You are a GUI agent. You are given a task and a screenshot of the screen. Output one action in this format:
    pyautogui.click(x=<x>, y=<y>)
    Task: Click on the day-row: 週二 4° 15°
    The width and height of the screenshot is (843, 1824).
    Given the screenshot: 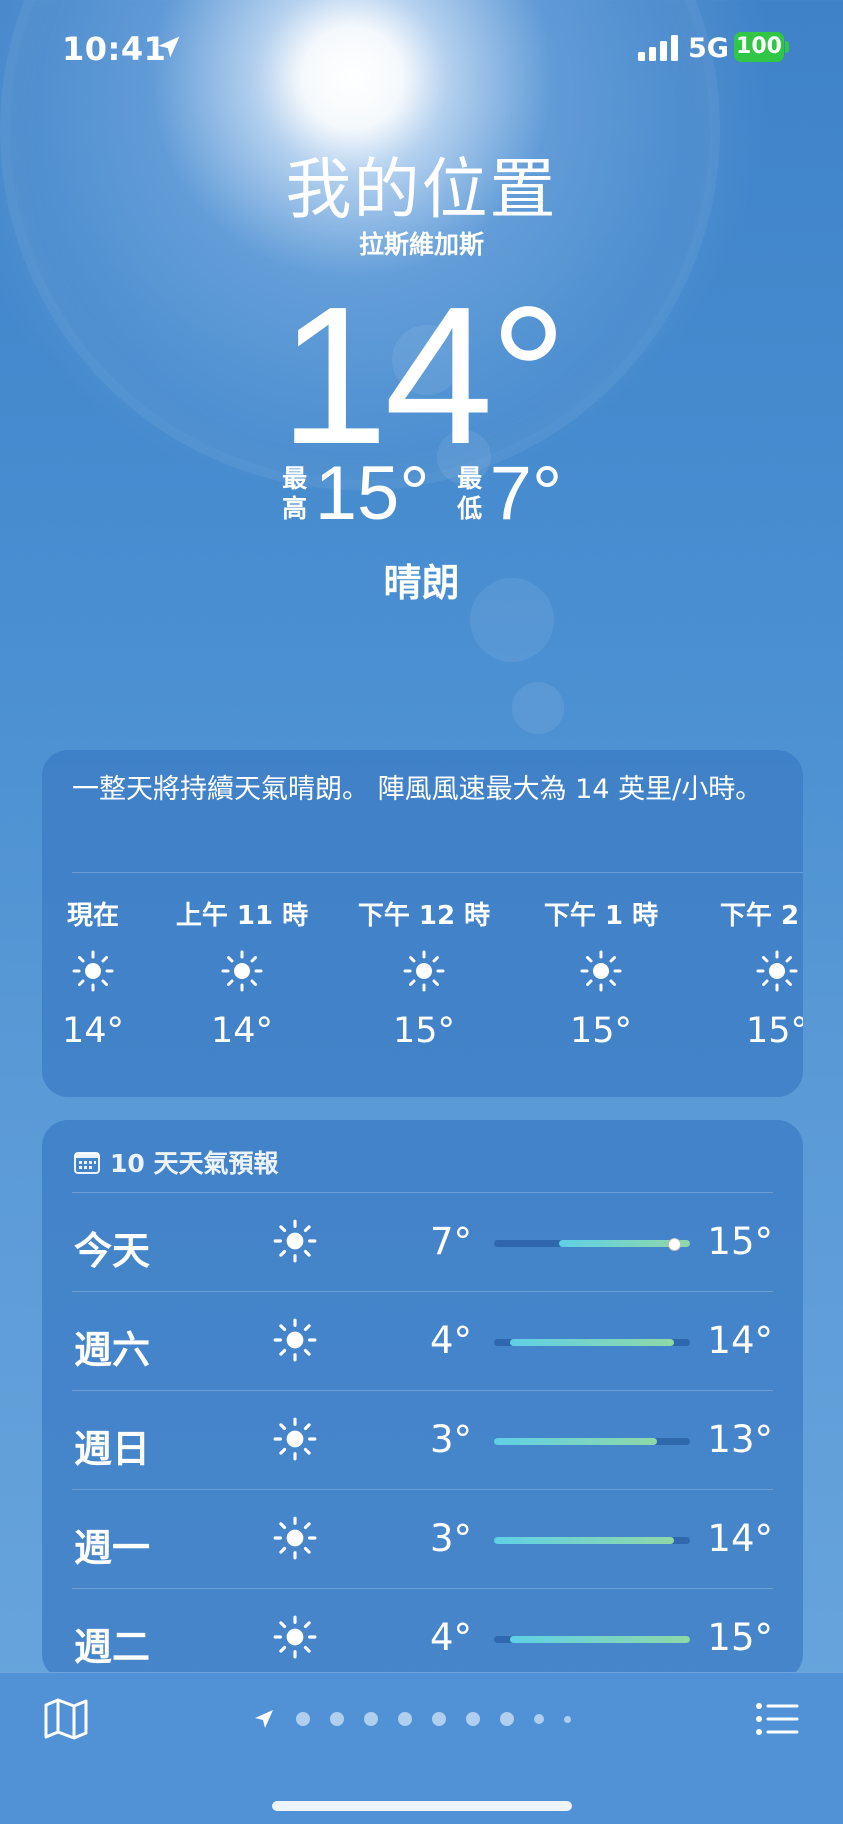 What is the action you would take?
    pyautogui.click(x=422, y=1634)
    